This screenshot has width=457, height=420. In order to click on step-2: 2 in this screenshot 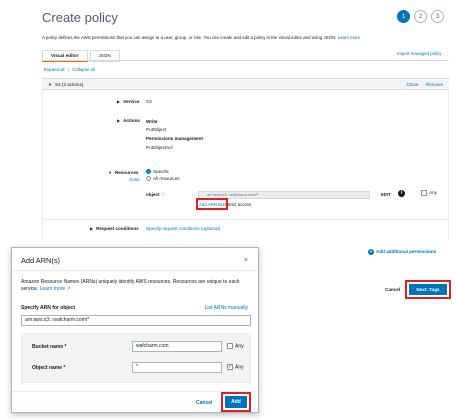, I will do `click(420, 16)`.